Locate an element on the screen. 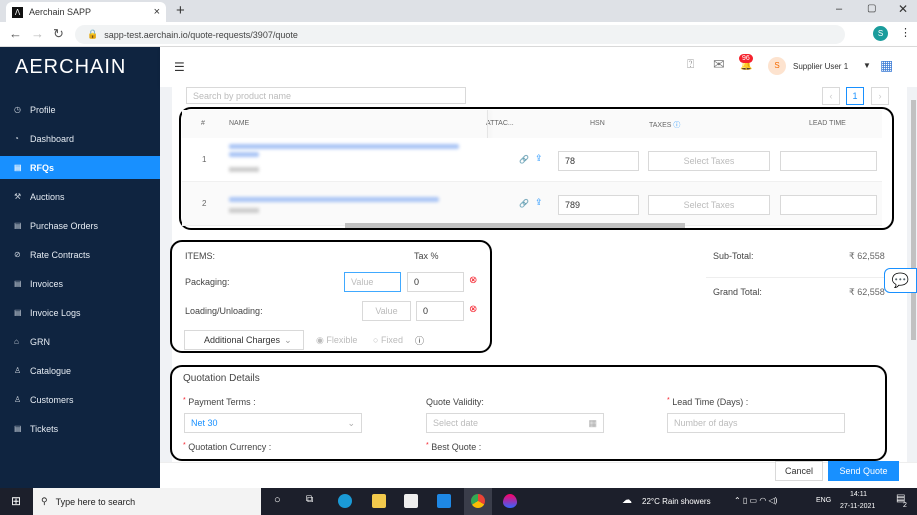 Image resolution: width=917 pixels, height=515 pixels. product-search-input: Search by product name is located at coordinates (326, 95).